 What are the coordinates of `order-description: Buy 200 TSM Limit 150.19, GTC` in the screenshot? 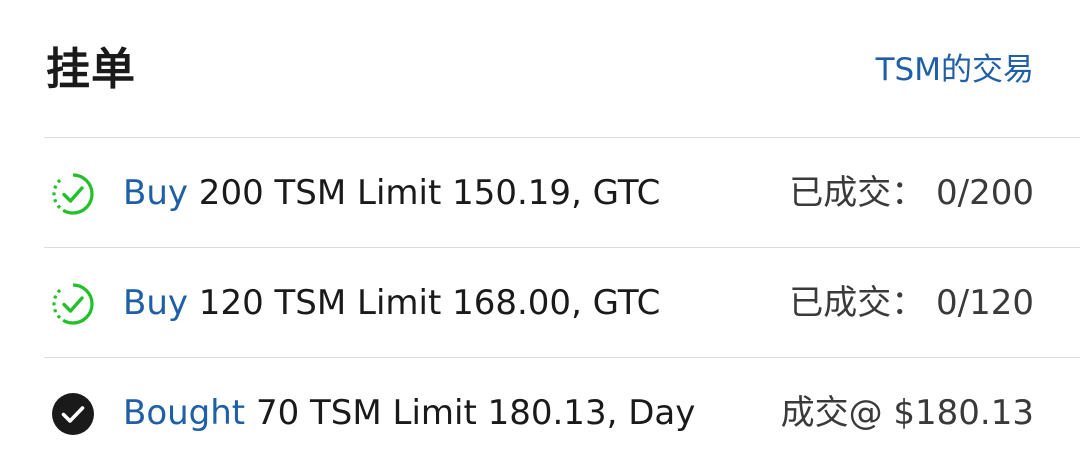 It's located at (391, 193).